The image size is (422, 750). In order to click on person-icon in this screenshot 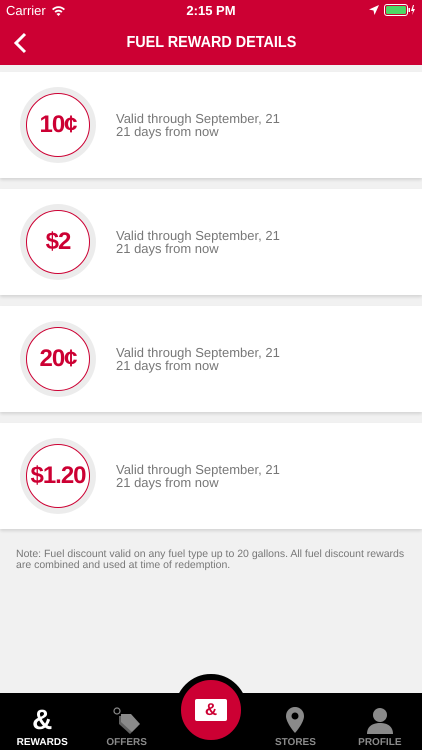, I will do `click(380, 720)`.